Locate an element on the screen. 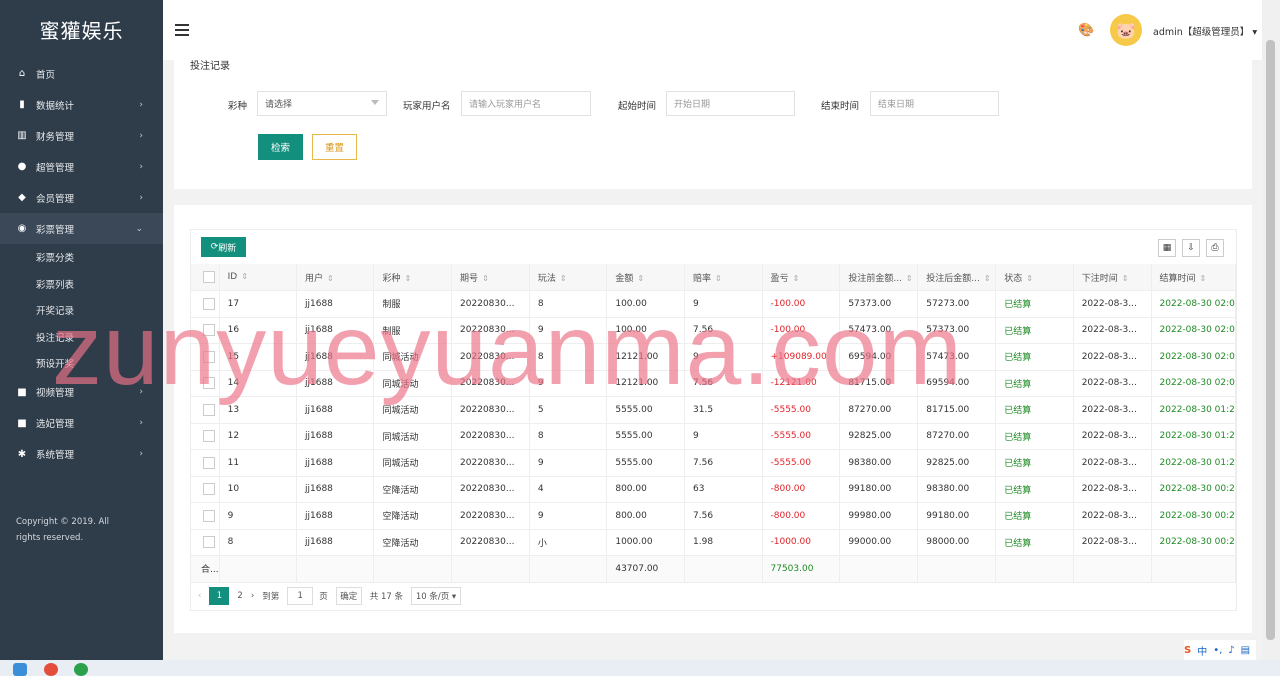  ime-toolbar: S 中 •, ♪ ▤ is located at coordinates (1220, 650).